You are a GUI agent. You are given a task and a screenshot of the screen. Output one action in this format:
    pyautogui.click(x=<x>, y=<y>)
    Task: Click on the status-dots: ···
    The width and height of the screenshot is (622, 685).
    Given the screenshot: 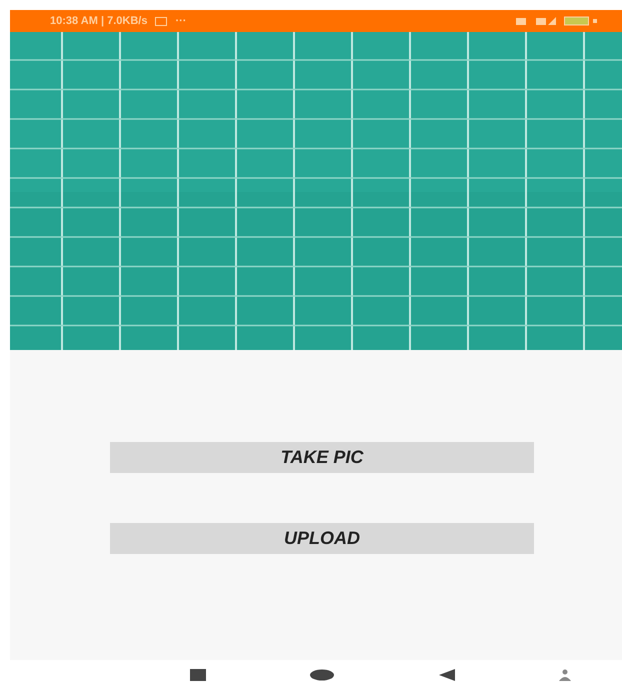 What is the action you would take?
    pyautogui.click(x=180, y=21)
    